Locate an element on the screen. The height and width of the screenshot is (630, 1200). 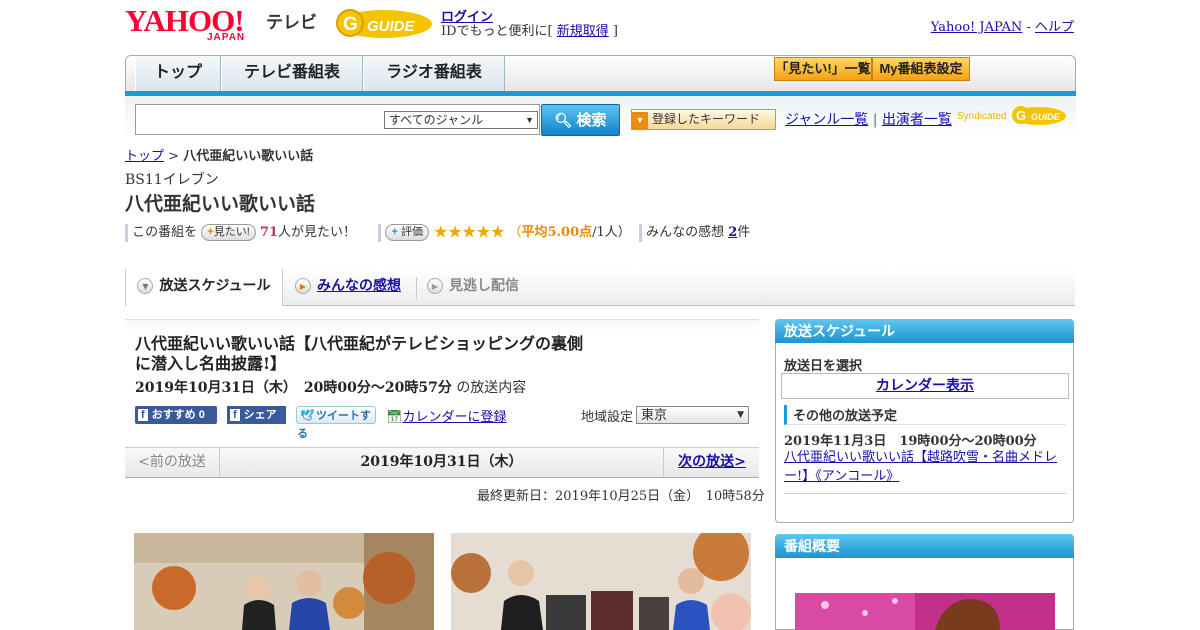
breadcrumb-current: 八代亜紀いい歌いい話 is located at coordinates (248, 156).